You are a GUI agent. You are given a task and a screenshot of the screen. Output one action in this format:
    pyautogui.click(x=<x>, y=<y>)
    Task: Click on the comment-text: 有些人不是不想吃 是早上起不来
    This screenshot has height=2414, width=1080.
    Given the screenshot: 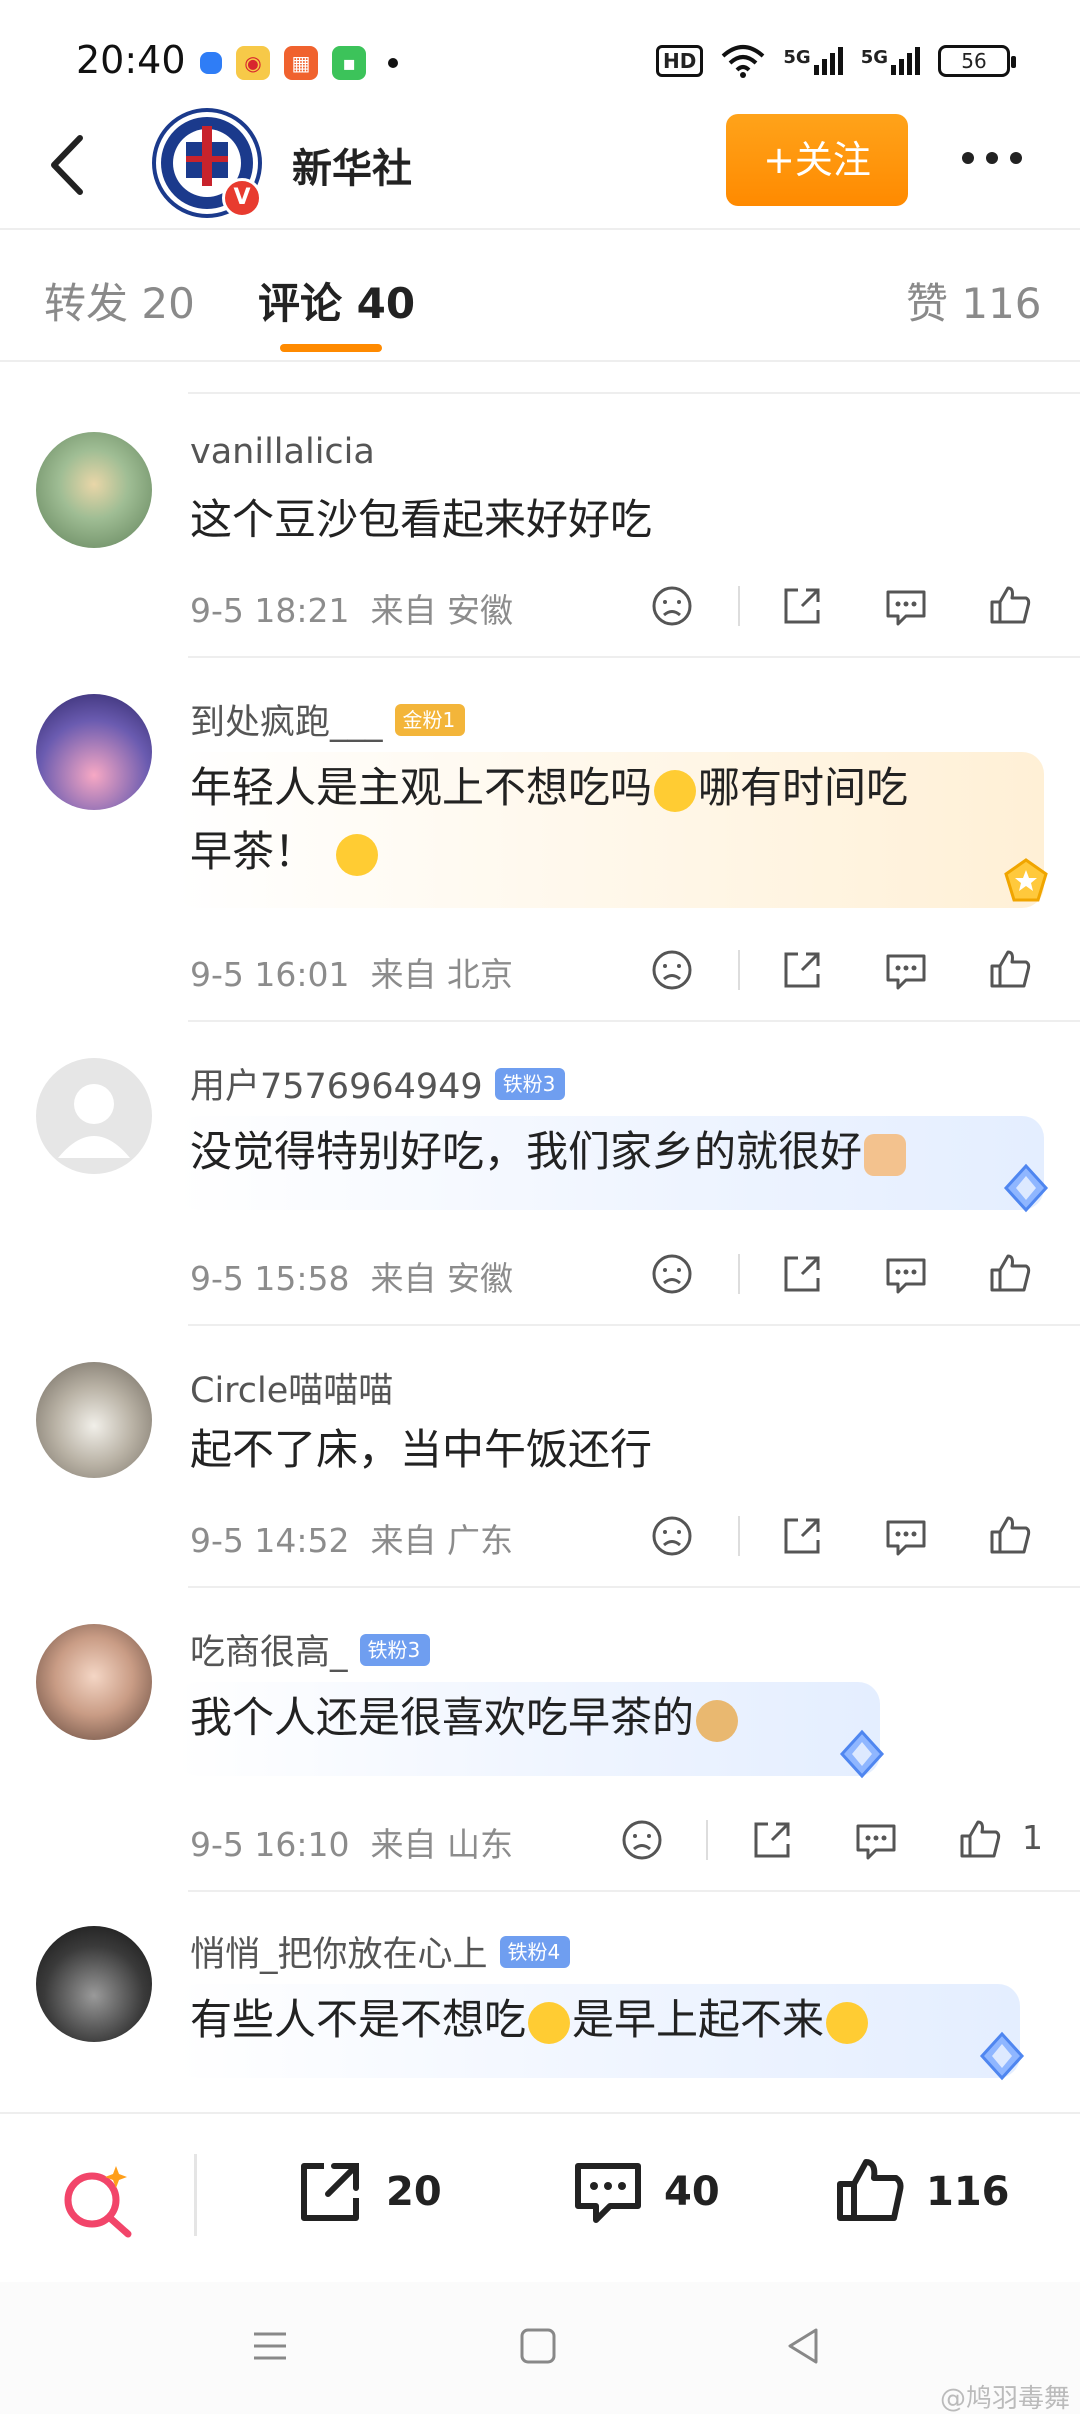 What is the action you would take?
    pyautogui.click(x=529, y=2020)
    